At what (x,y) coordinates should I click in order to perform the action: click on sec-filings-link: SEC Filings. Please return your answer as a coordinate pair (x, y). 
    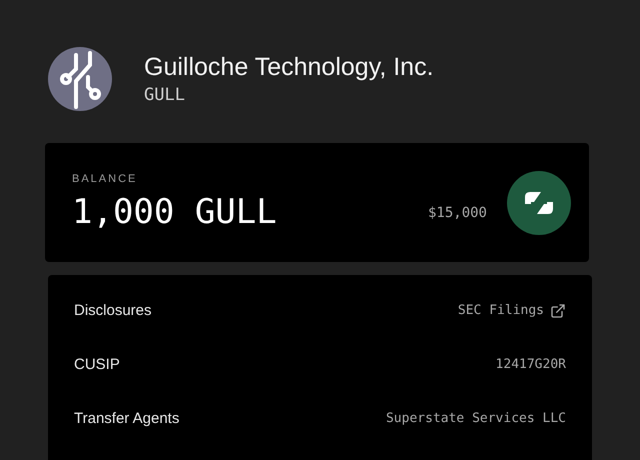
    Looking at the image, I should click on (512, 311).